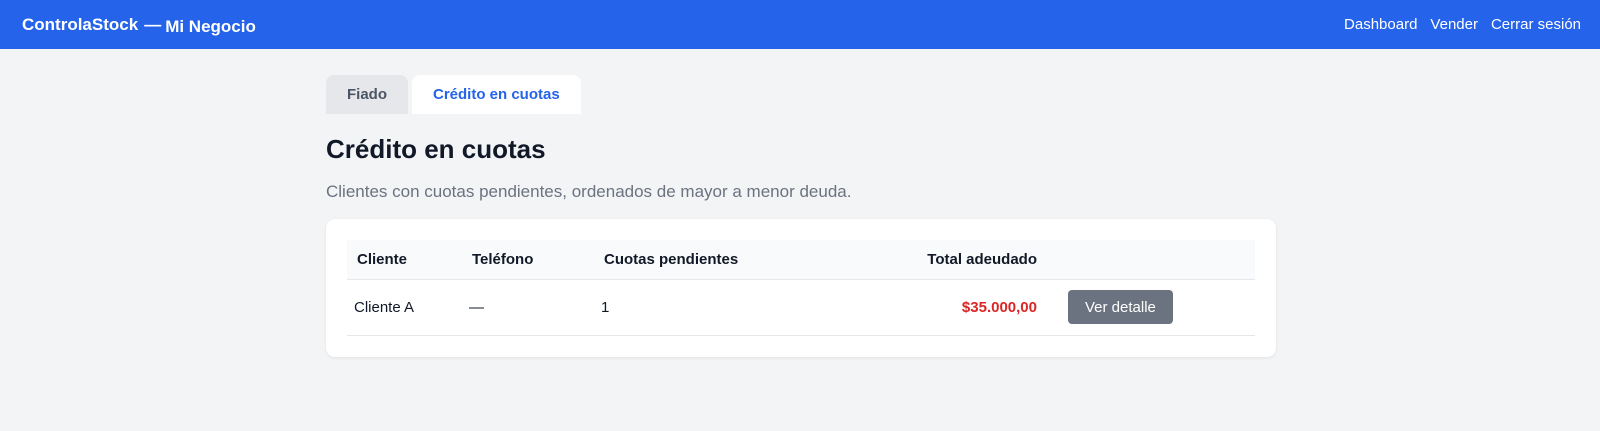  What do you see at coordinates (915, 307) in the screenshot?
I see `cell-total-adeudado: $35.000,00` at bounding box center [915, 307].